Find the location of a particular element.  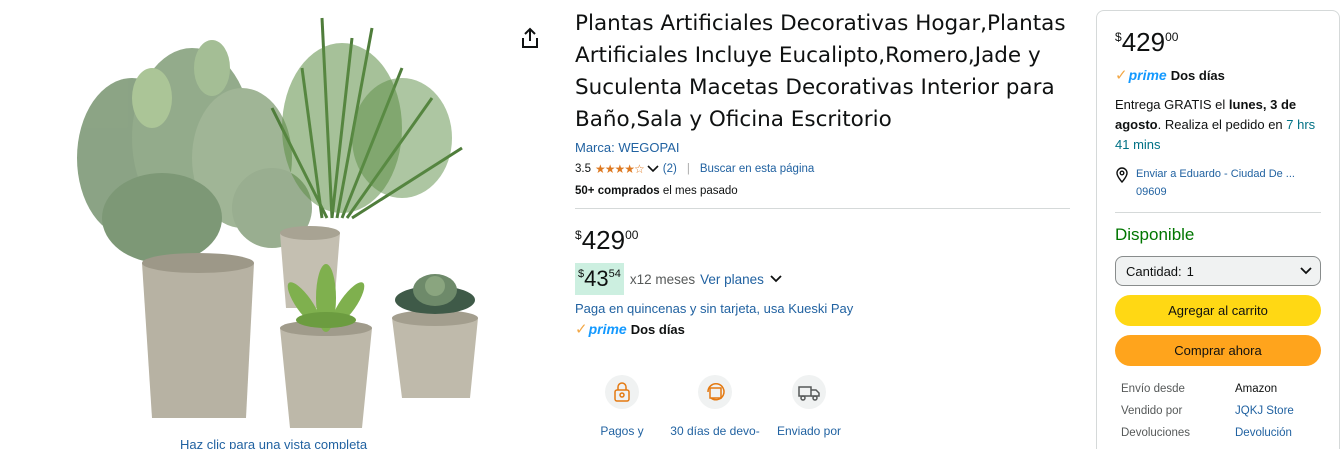

price: $ 429 00 is located at coordinates (607, 240).